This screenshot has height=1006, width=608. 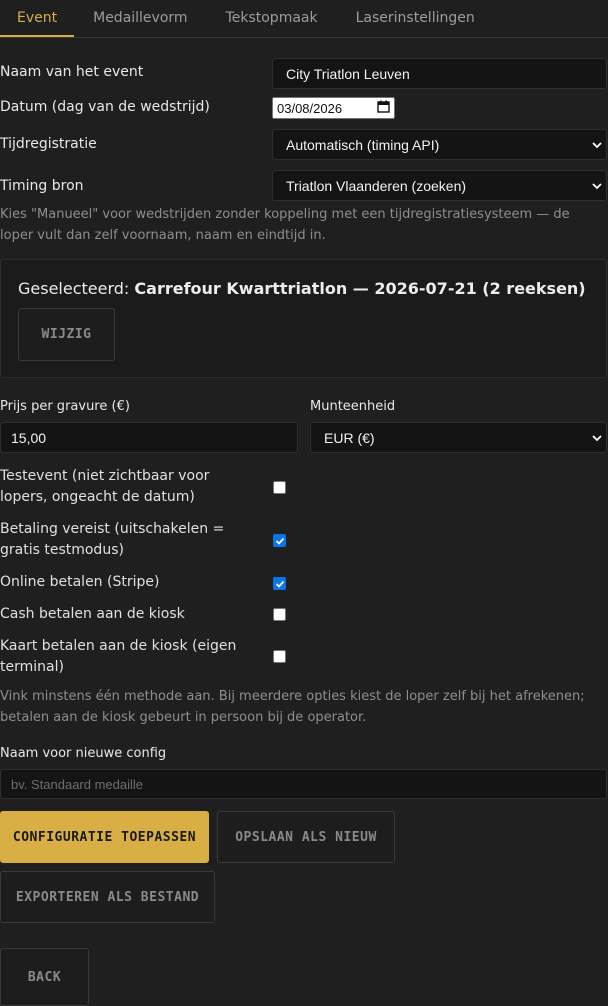 What do you see at coordinates (303, 784) in the screenshot?
I see `config-name-input: bv. Standaard medaille` at bounding box center [303, 784].